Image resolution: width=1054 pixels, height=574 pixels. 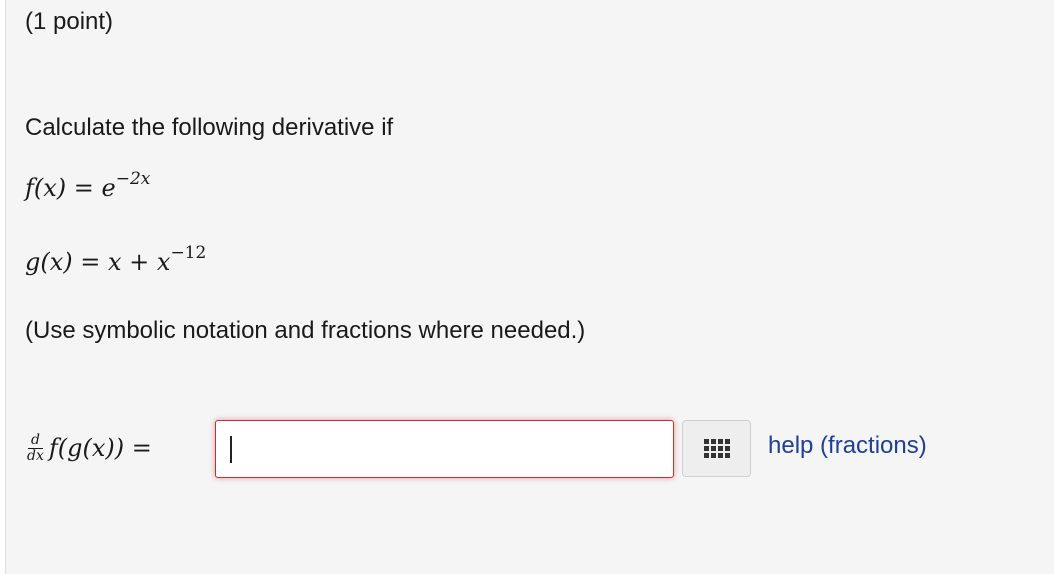 What do you see at coordinates (231, 449) in the screenshot?
I see `text-cursor` at bounding box center [231, 449].